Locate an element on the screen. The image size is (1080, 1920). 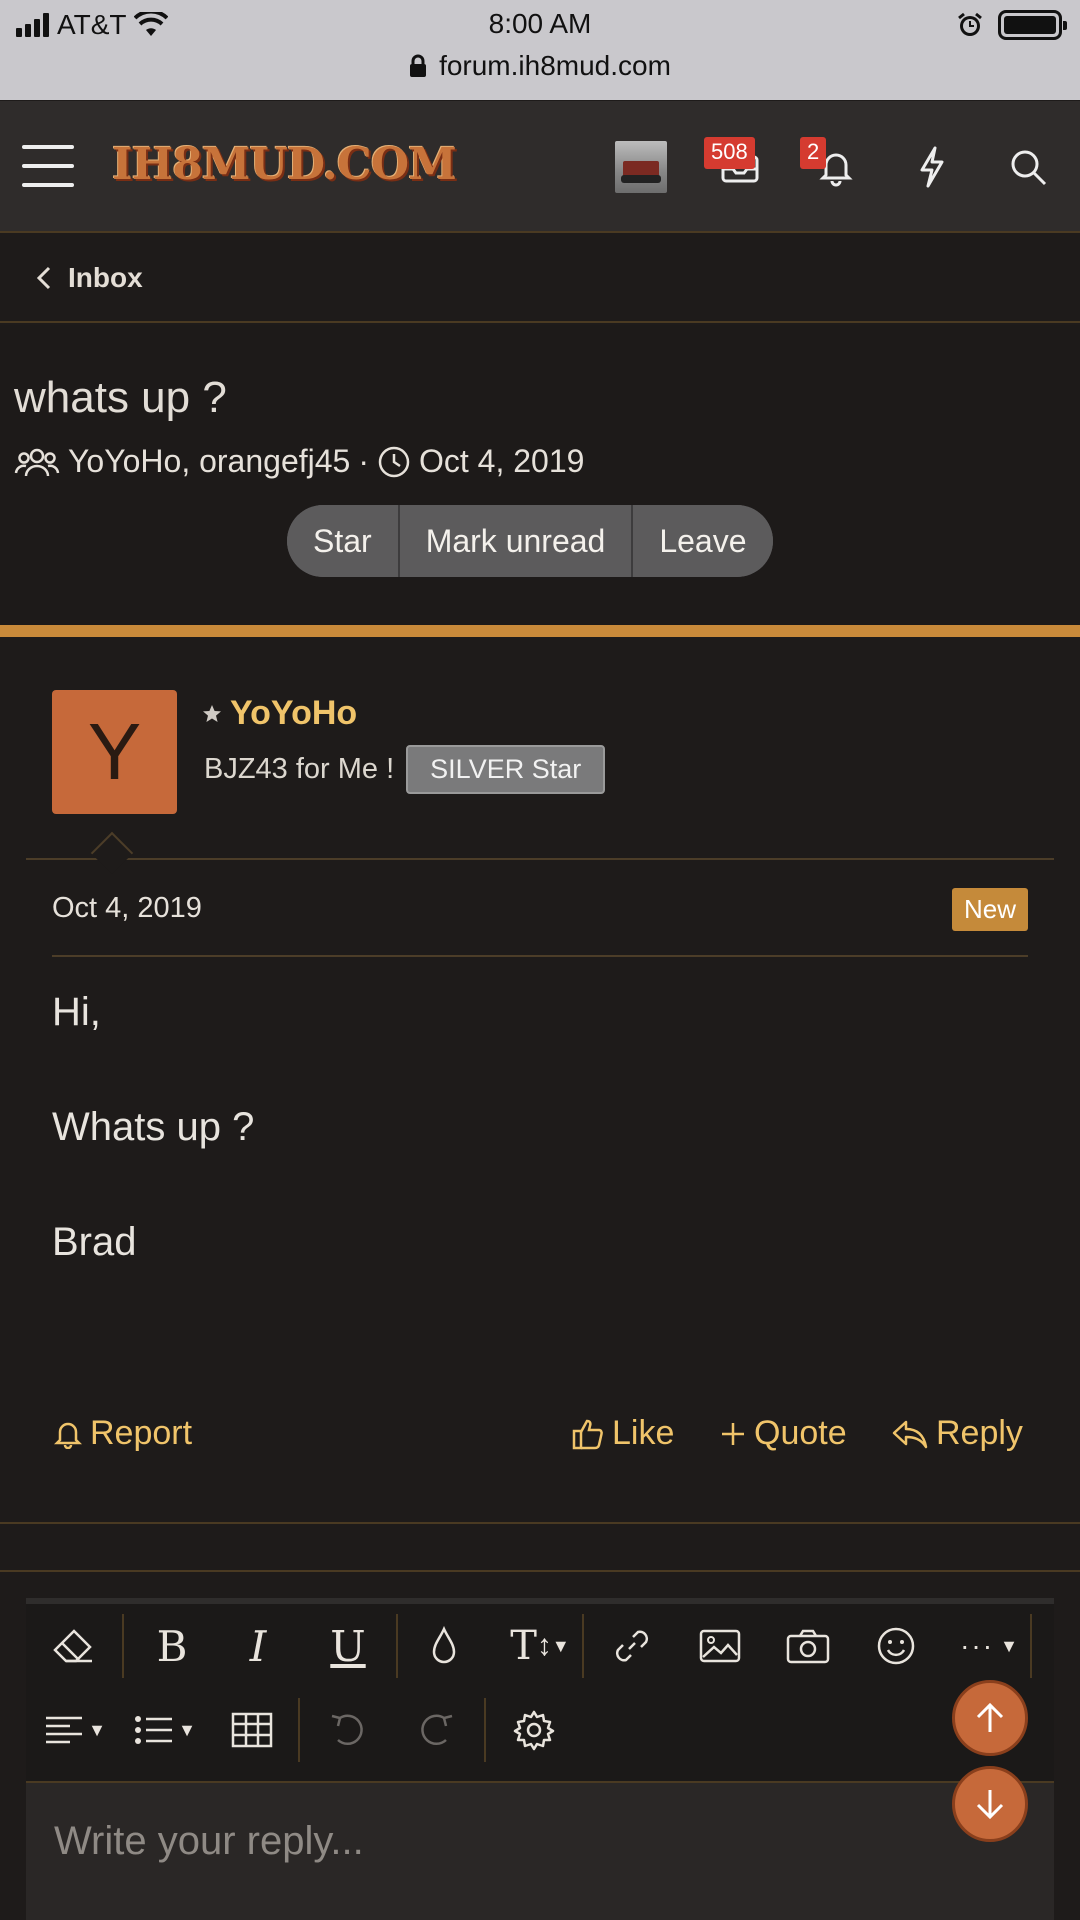
conversation-actions: Star Mark unread Leave is located at coordinates (530, 541).